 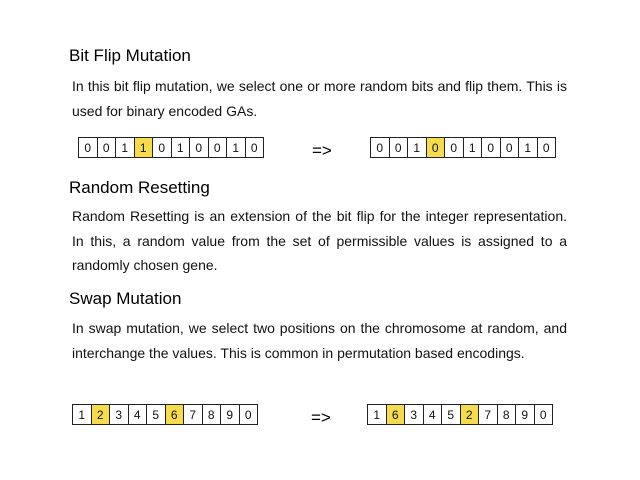 What do you see at coordinates (322, 150) in the screenshot?
I see `bit-flip-arrow: =>` at bounding box center [322, 150].